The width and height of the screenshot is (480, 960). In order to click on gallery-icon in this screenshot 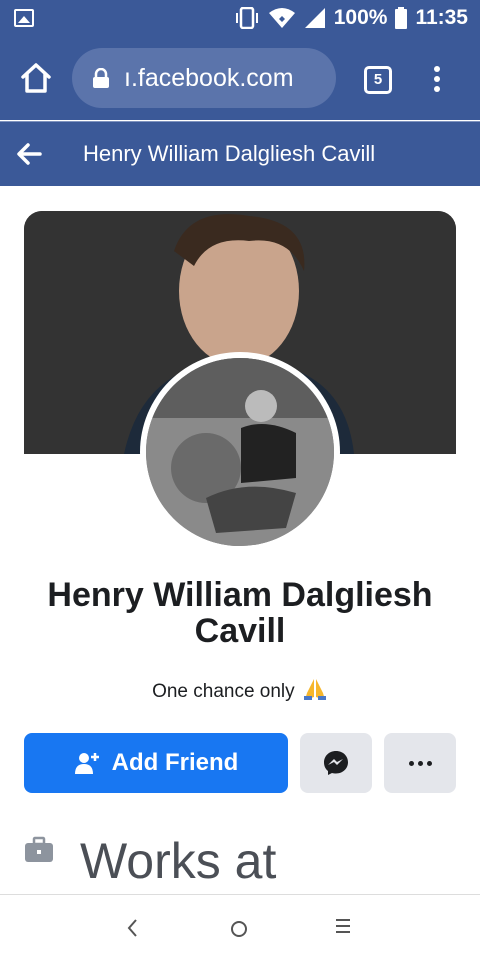, I will do `click(24, 18)`.